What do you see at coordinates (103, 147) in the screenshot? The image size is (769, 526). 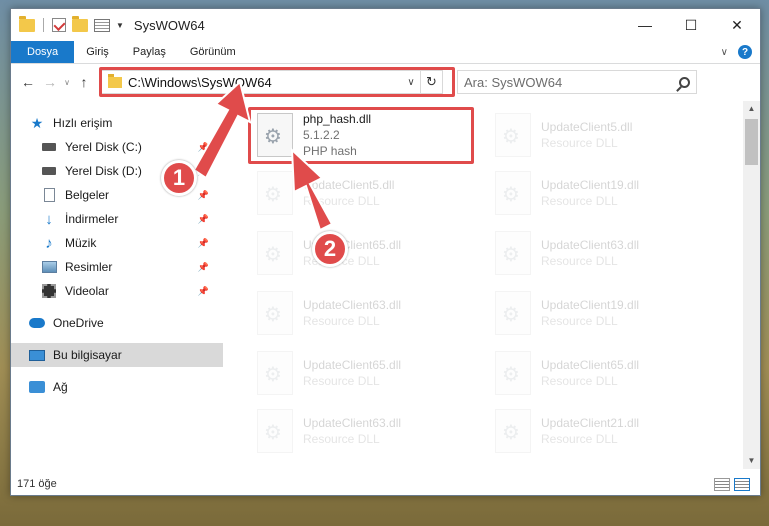 I see `sidebar-item-label: Yerel Disk (C:)` at bounding box center [103, 147].